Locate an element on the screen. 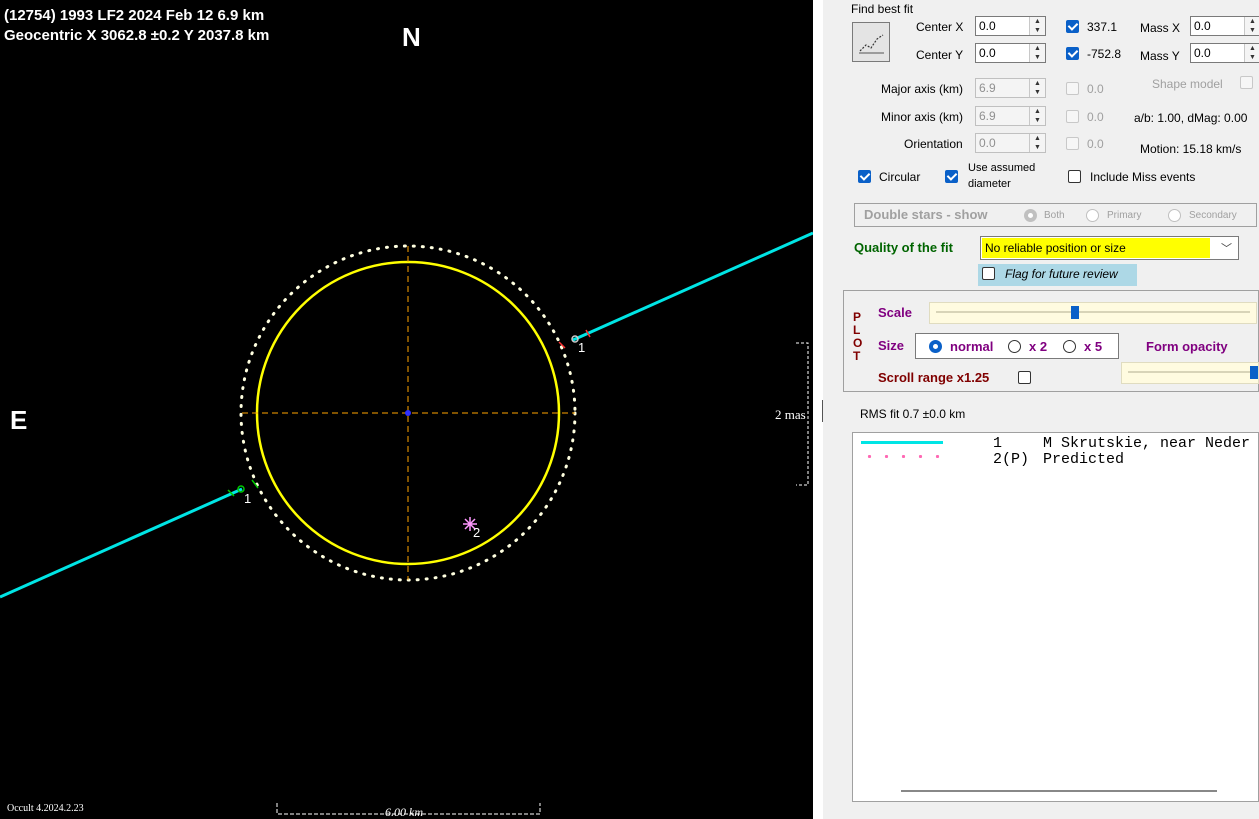 The image size is (1259, 819). double-stars-both-radio is located at coordinates (1030, 215).